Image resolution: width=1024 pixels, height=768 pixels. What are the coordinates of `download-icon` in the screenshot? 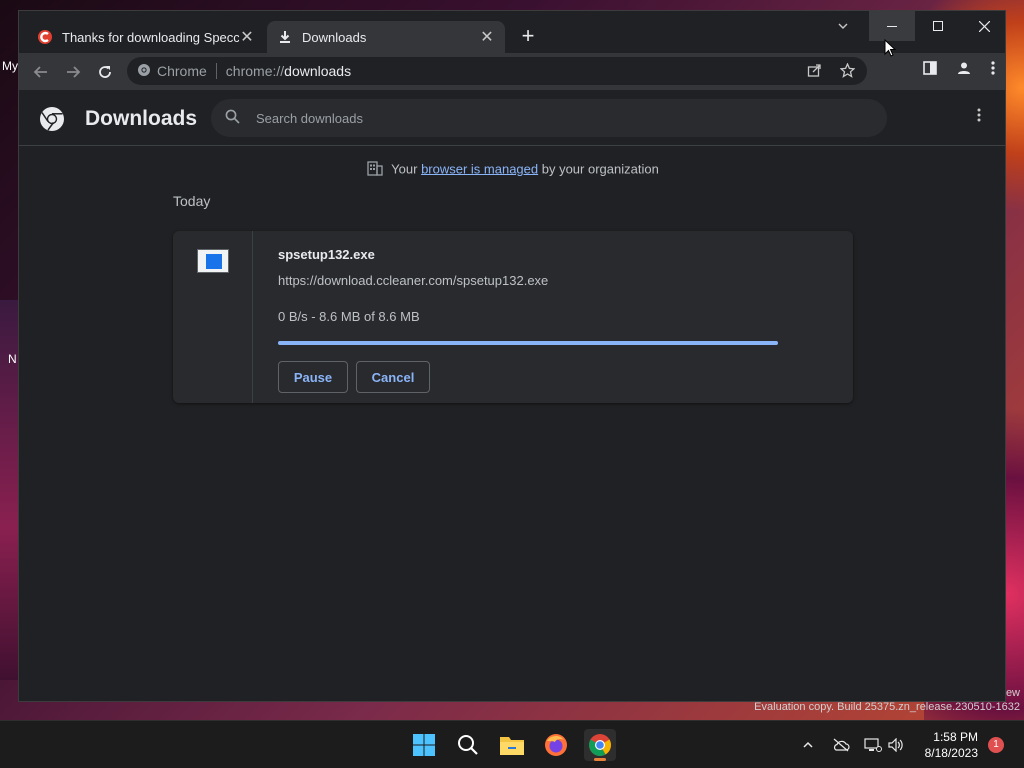 It's located at (285, 37).